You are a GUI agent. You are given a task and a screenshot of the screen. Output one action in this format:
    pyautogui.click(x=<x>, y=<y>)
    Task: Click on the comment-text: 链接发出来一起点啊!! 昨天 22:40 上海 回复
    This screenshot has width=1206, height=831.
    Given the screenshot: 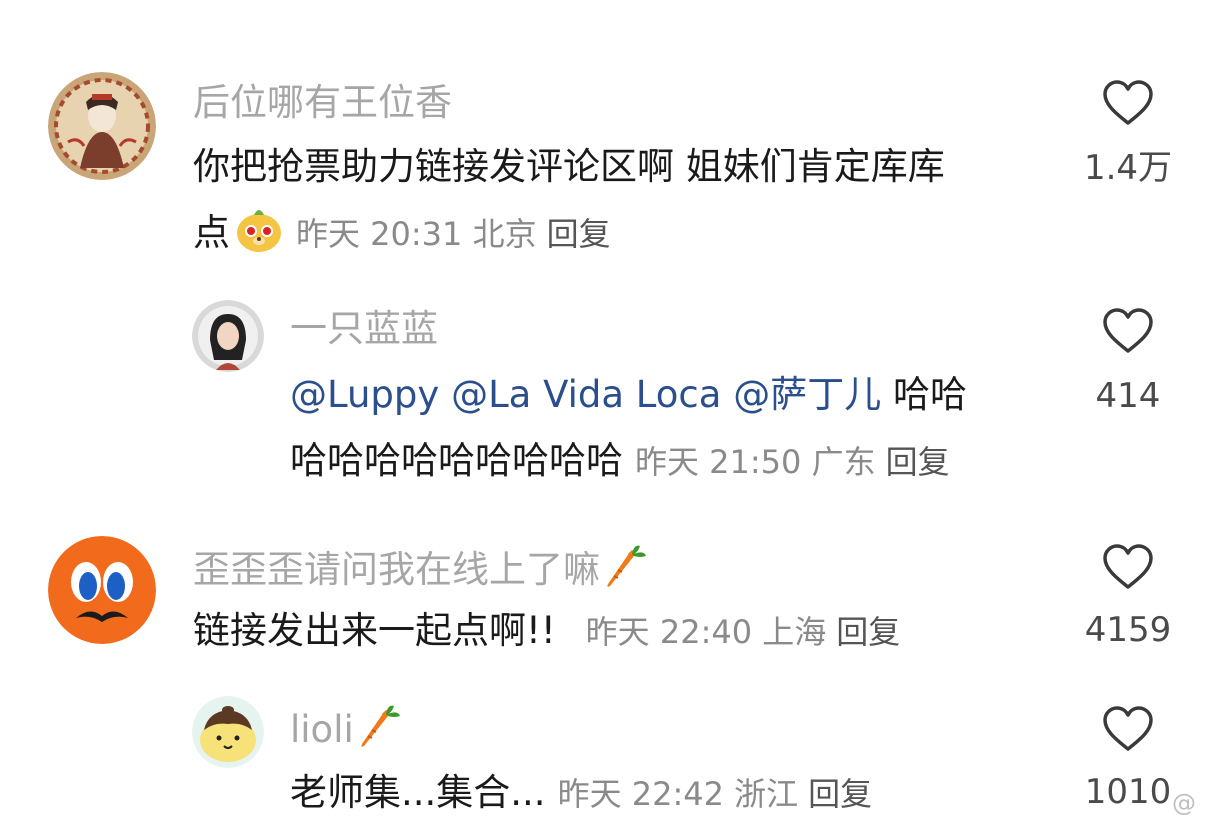 What is the action you would take?
    pyautogui.click(x=547, y=630)
    